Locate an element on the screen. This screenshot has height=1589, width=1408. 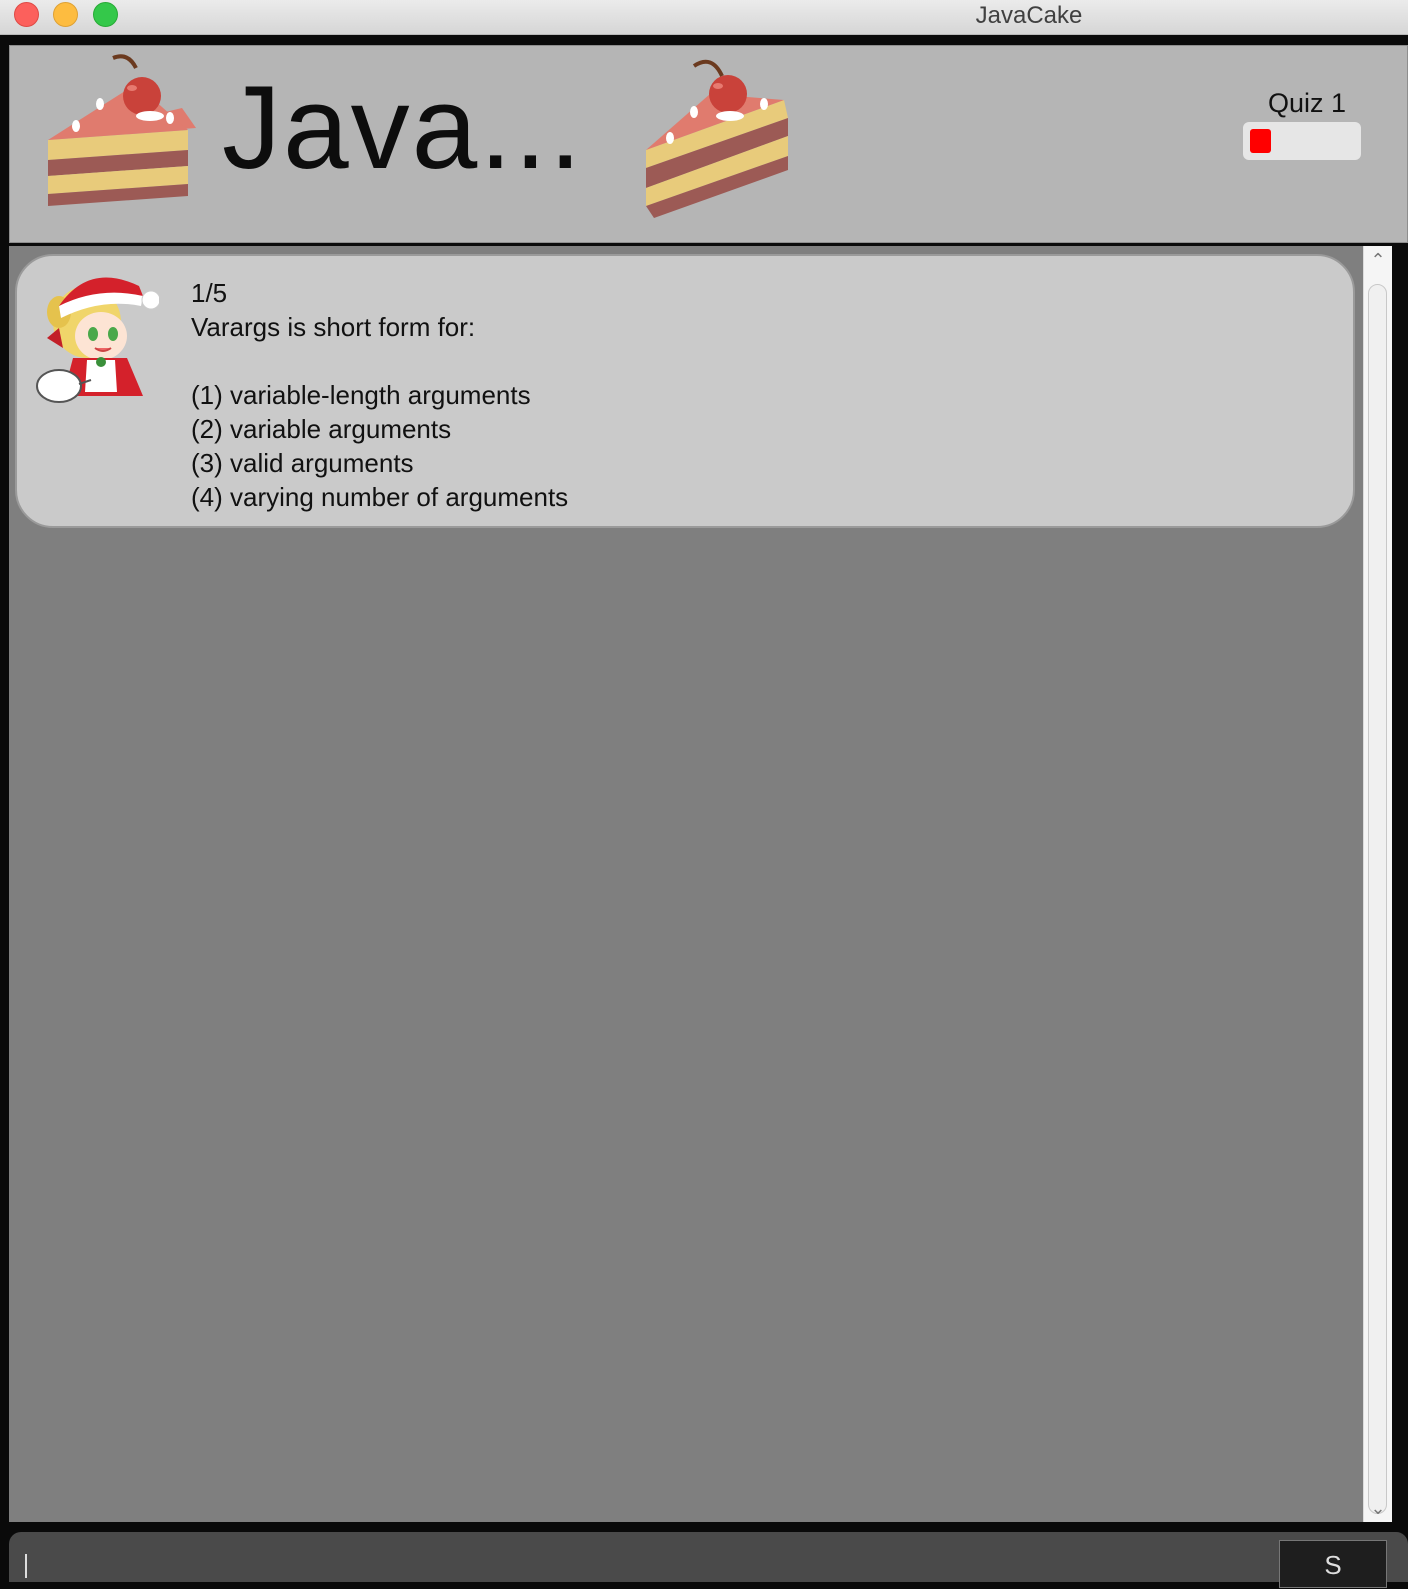
santa-girl-avatar-icon is located at coordinates (97, 340).